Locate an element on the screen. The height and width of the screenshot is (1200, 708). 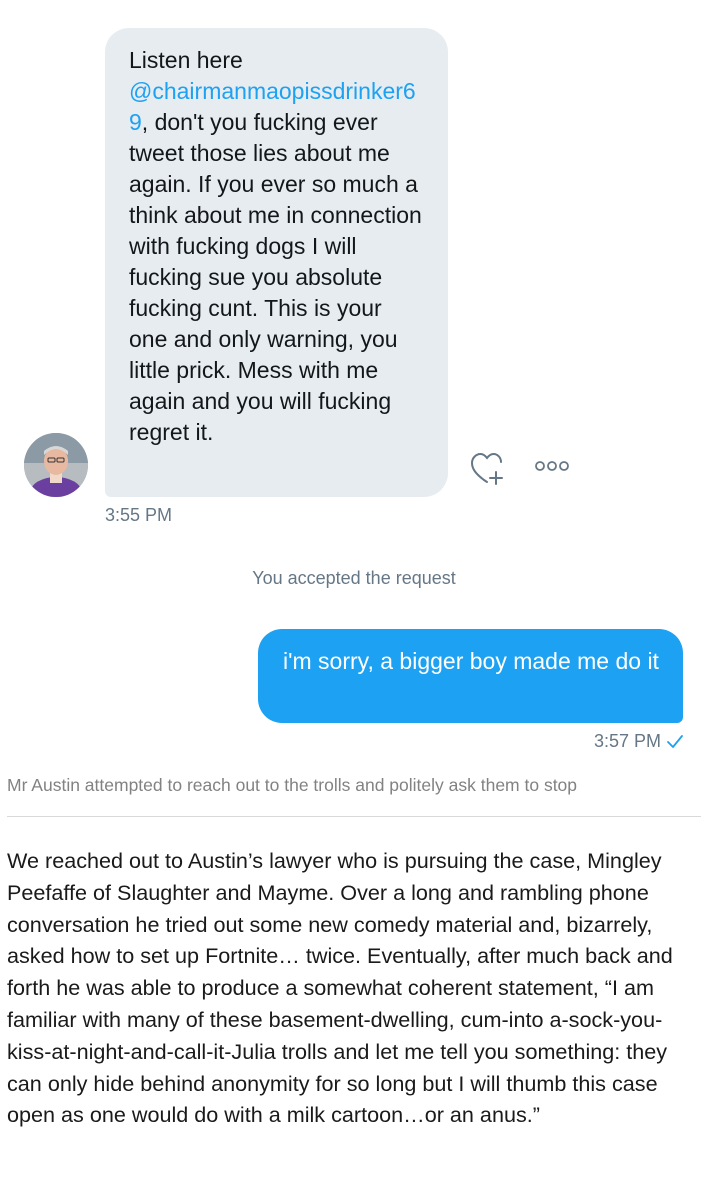
system-message: You accepted the request is located at coordinates (354, 578).